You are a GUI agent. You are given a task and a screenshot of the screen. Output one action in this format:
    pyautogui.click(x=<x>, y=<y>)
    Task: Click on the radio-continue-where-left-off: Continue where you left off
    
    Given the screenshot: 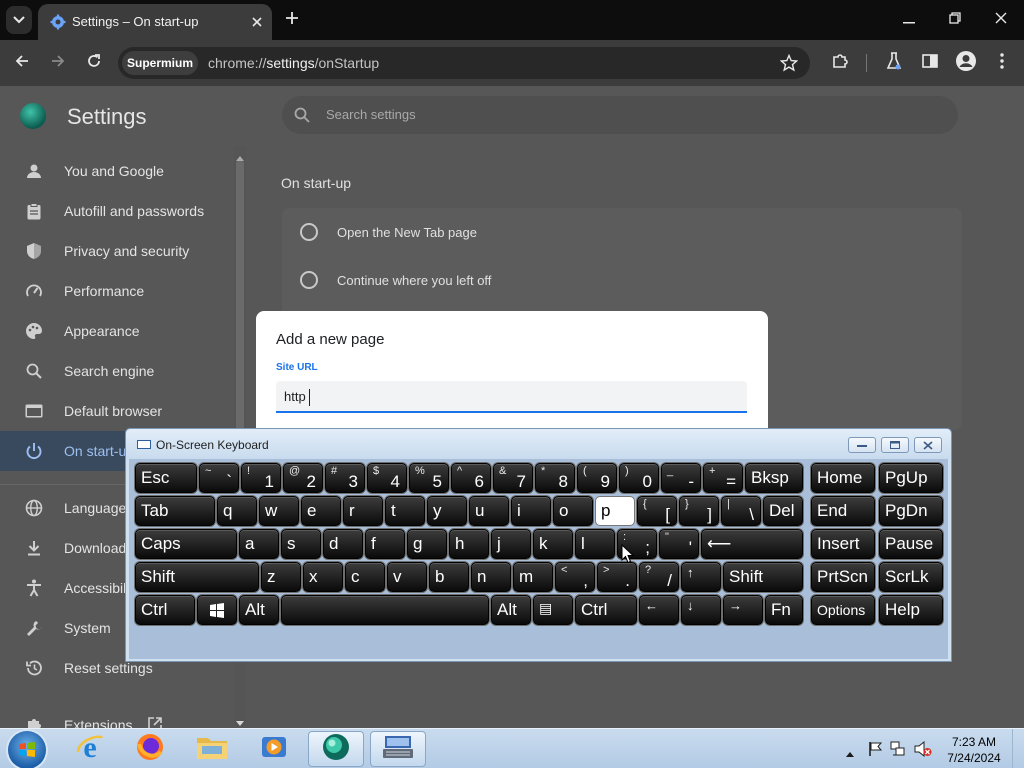 What is the action you would take?
    pyautogui.click(x=620, y=281)
    